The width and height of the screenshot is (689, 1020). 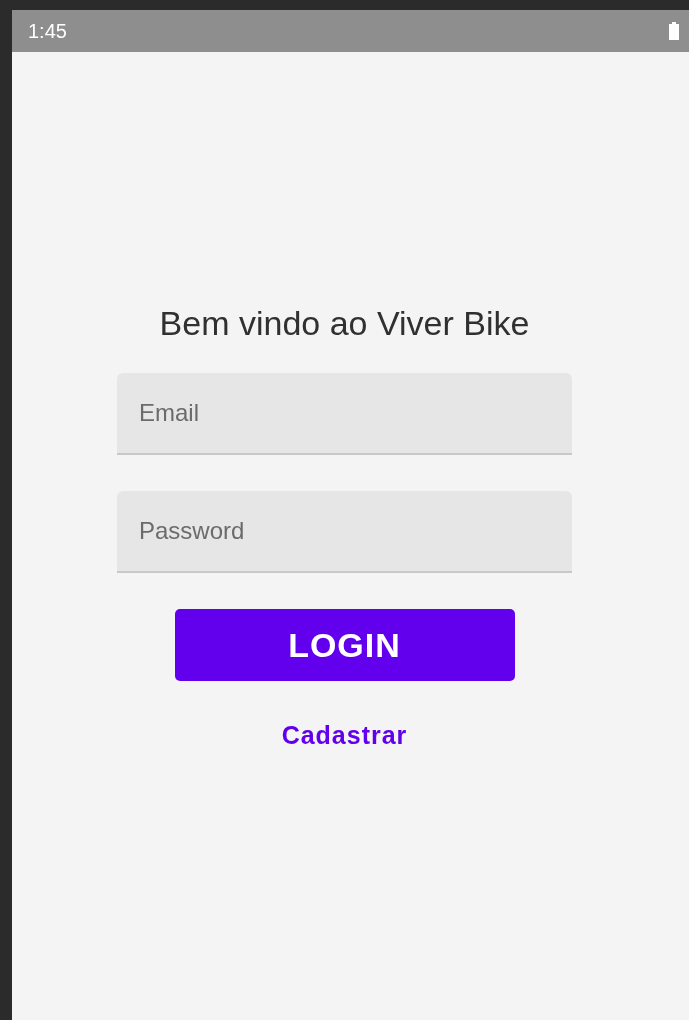 What do you see at coordinates (344, 532) in the screenshot?
I see `input-field: Password` at bounding box center [344, 532].